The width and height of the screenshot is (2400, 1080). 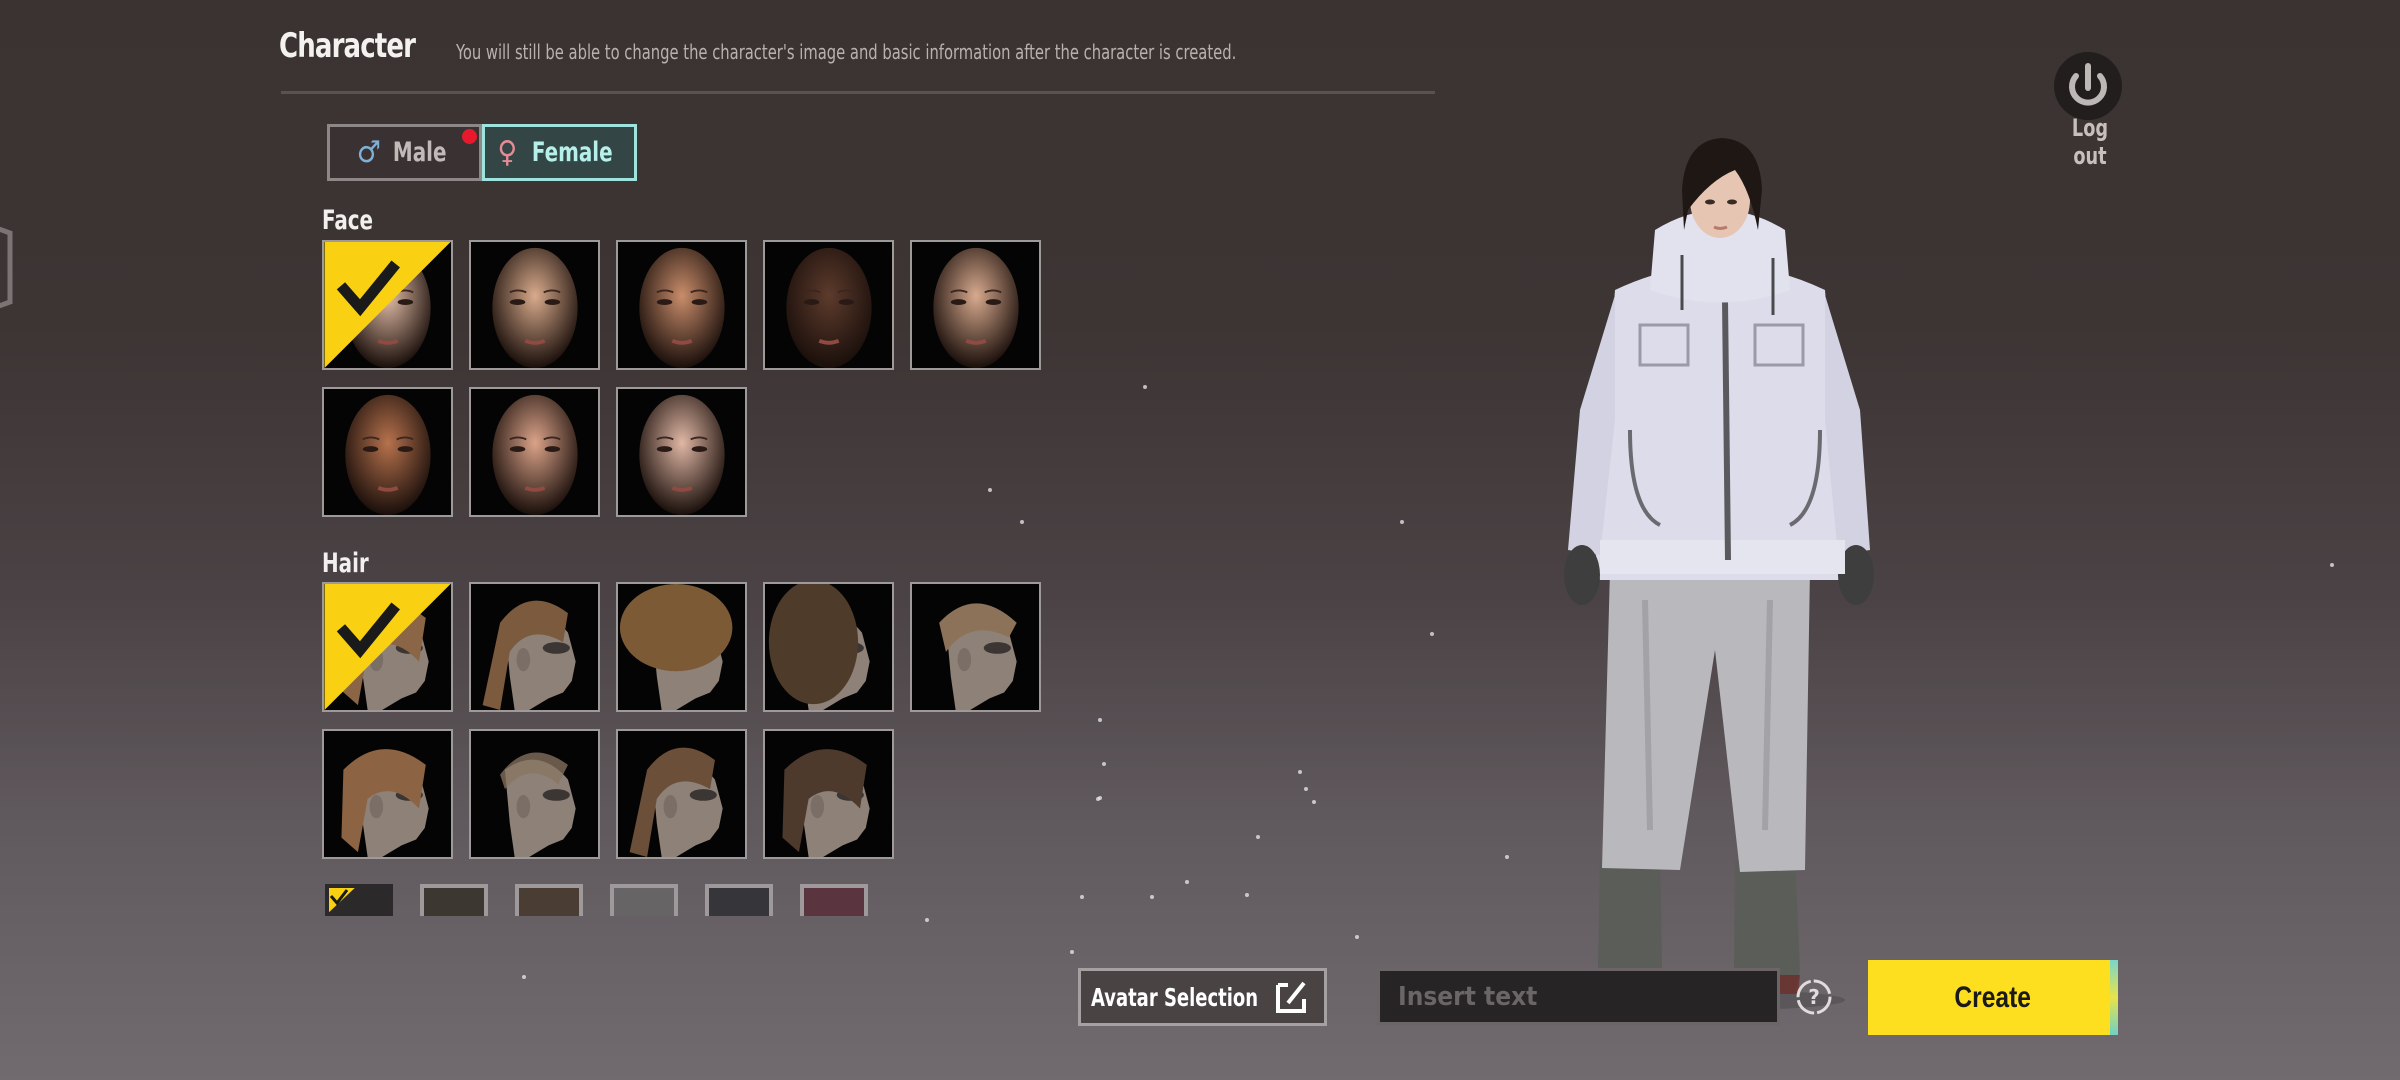 What do you see at coordinates (507, 152) in the screenshot?
I see `female-symbol-icon: ♀` at bounding box center [507, 152].